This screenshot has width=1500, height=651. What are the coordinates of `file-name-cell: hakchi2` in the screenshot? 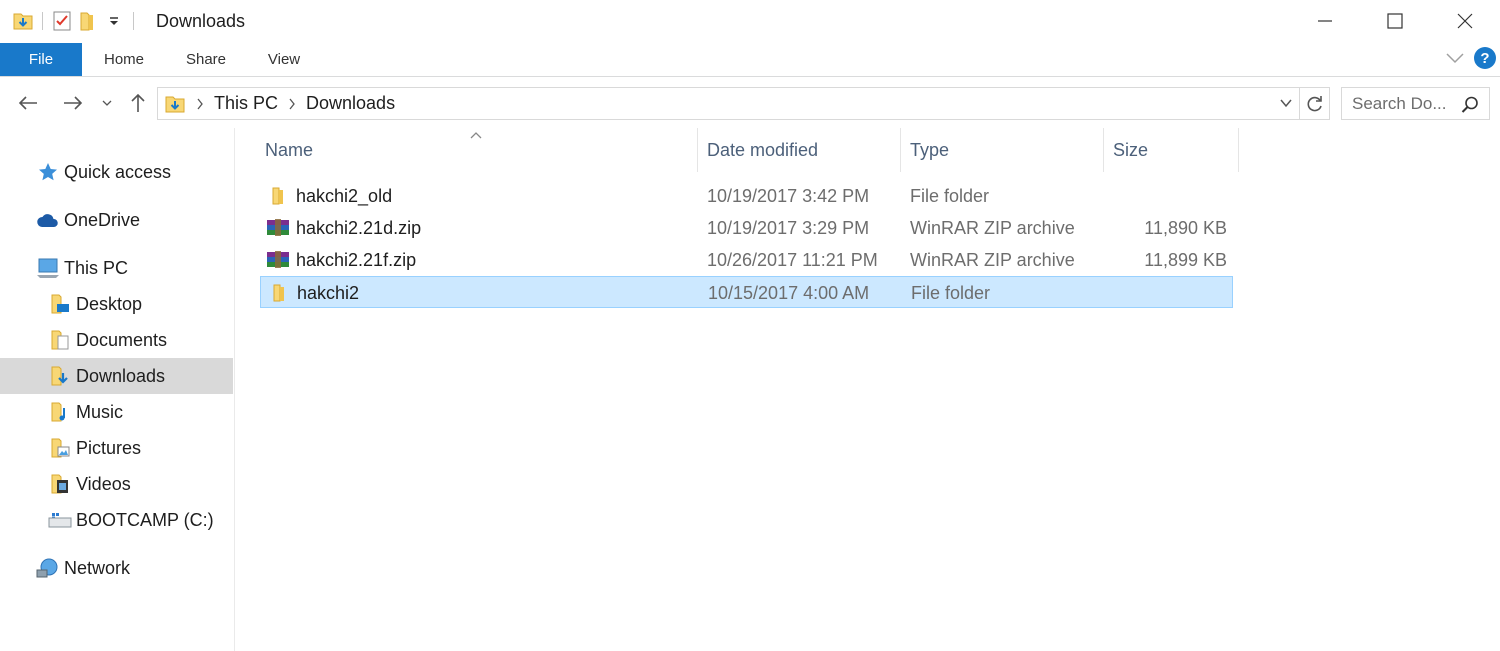 It's located at (313, 293).